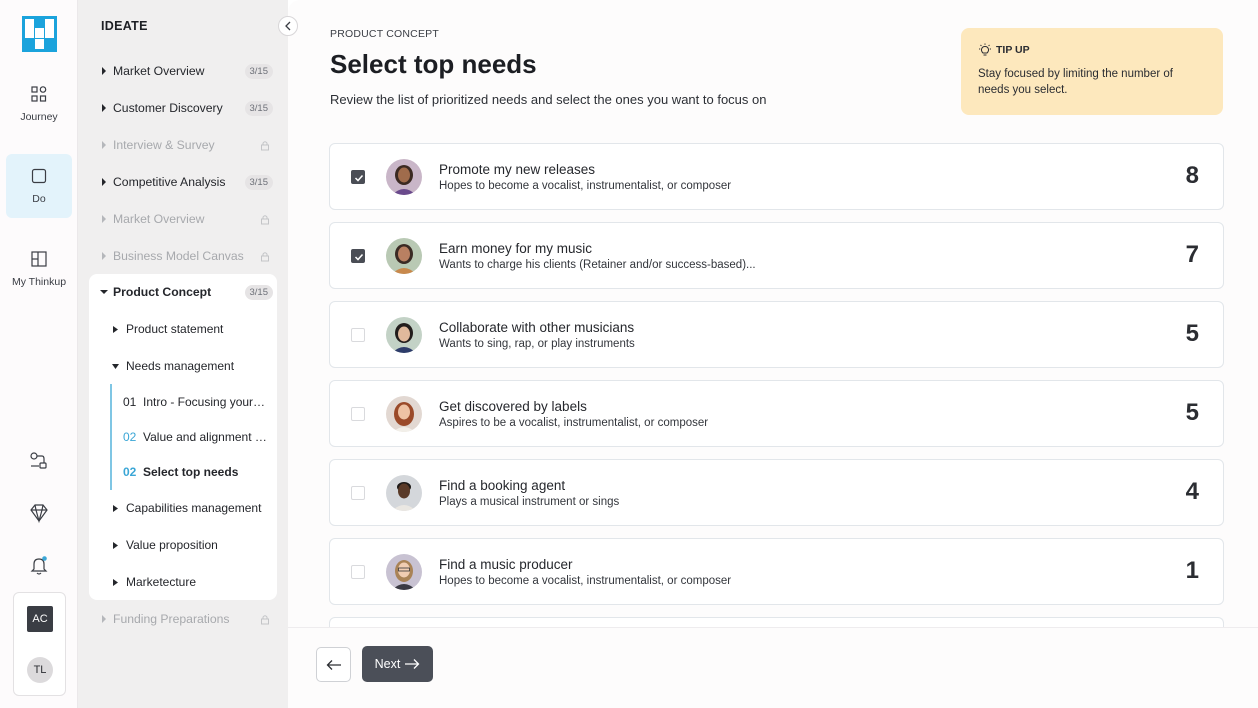 The width and height of the screenshot is (1258, 708). I want to click on need-title: Find a booking agent, so click(502, 485).